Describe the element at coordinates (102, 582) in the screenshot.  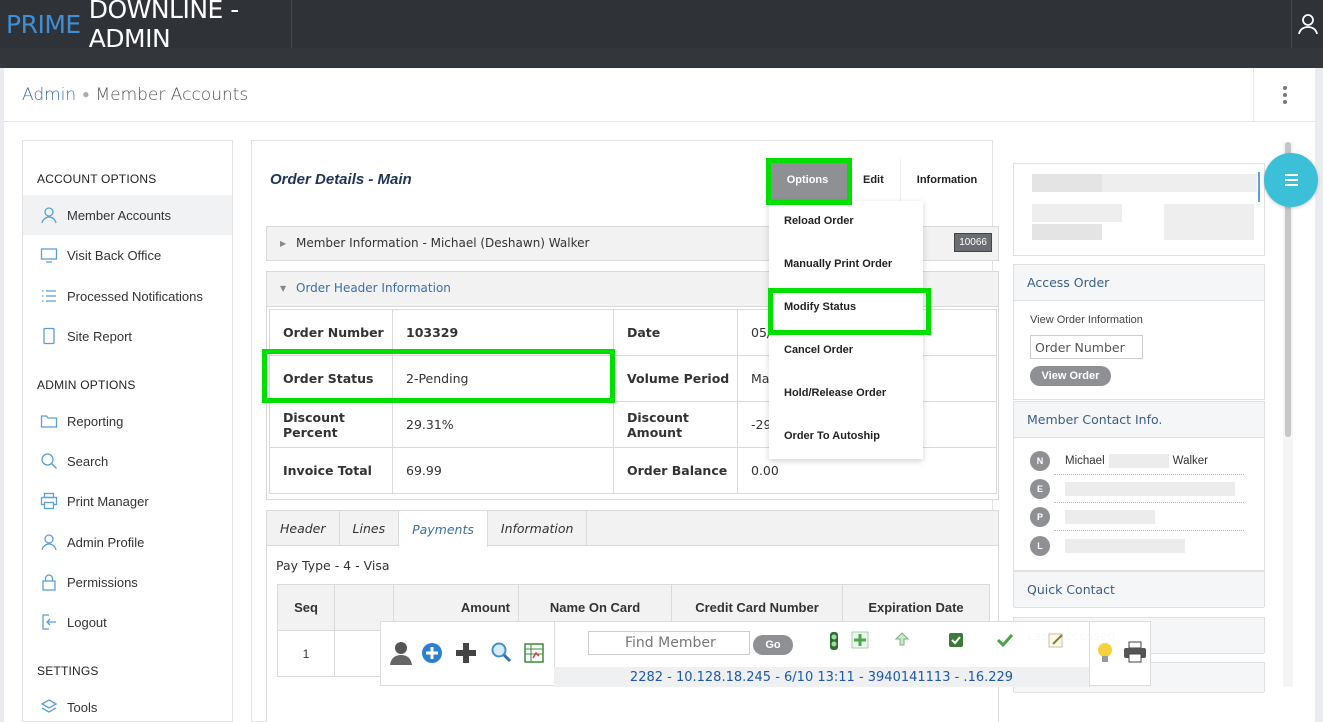
I see `sidebar-item-label: Permissions` at that location.